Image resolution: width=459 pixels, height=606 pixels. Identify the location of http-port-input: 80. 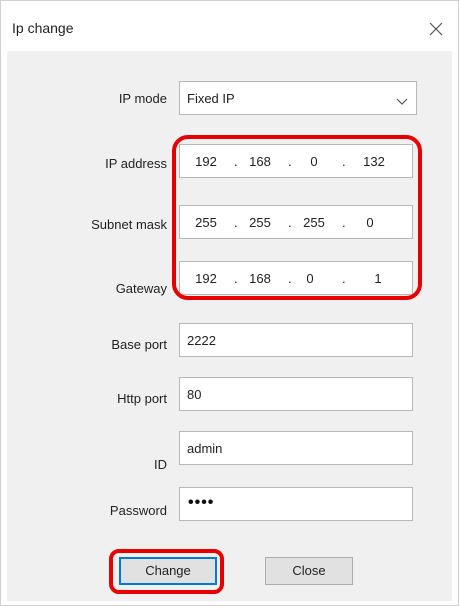
(296, 394).